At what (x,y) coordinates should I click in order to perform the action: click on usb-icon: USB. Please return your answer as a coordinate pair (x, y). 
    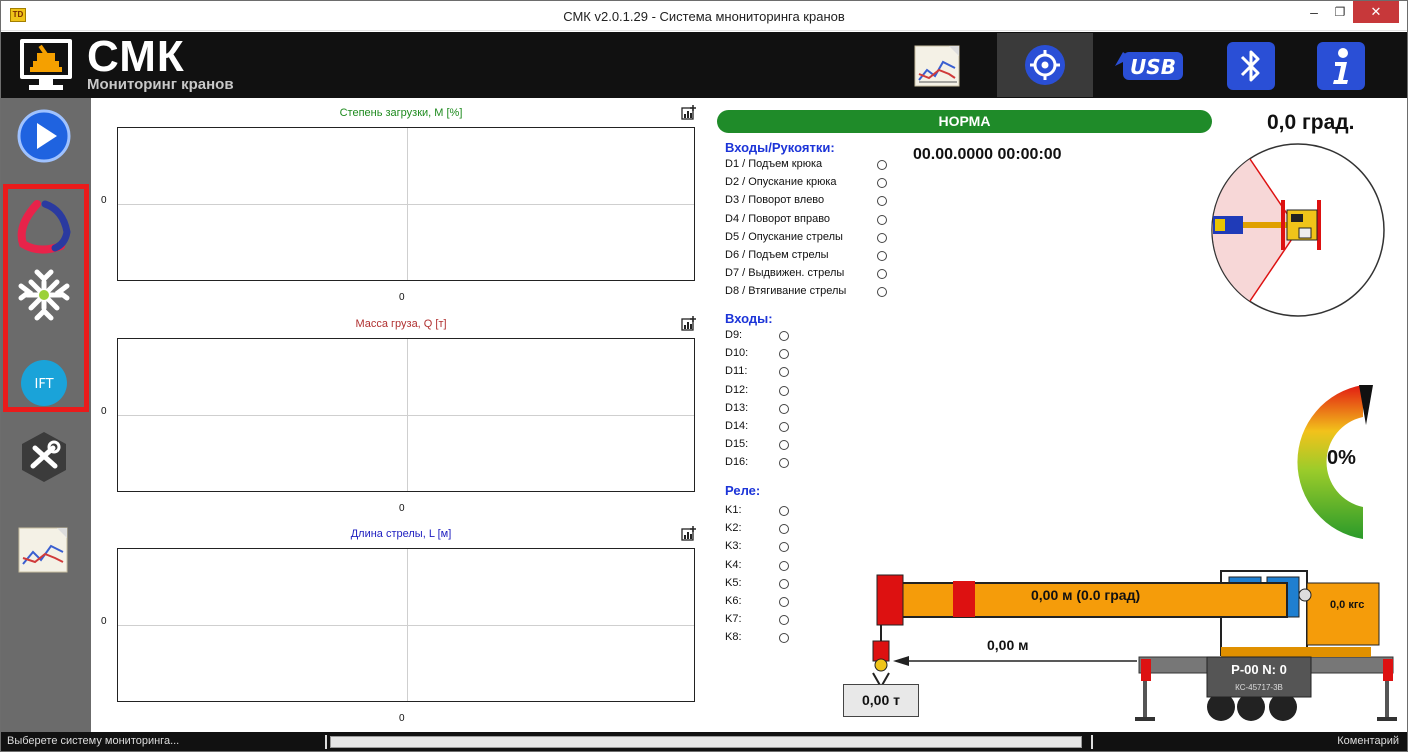
    Looking at the image, I should click on (1149, 66).